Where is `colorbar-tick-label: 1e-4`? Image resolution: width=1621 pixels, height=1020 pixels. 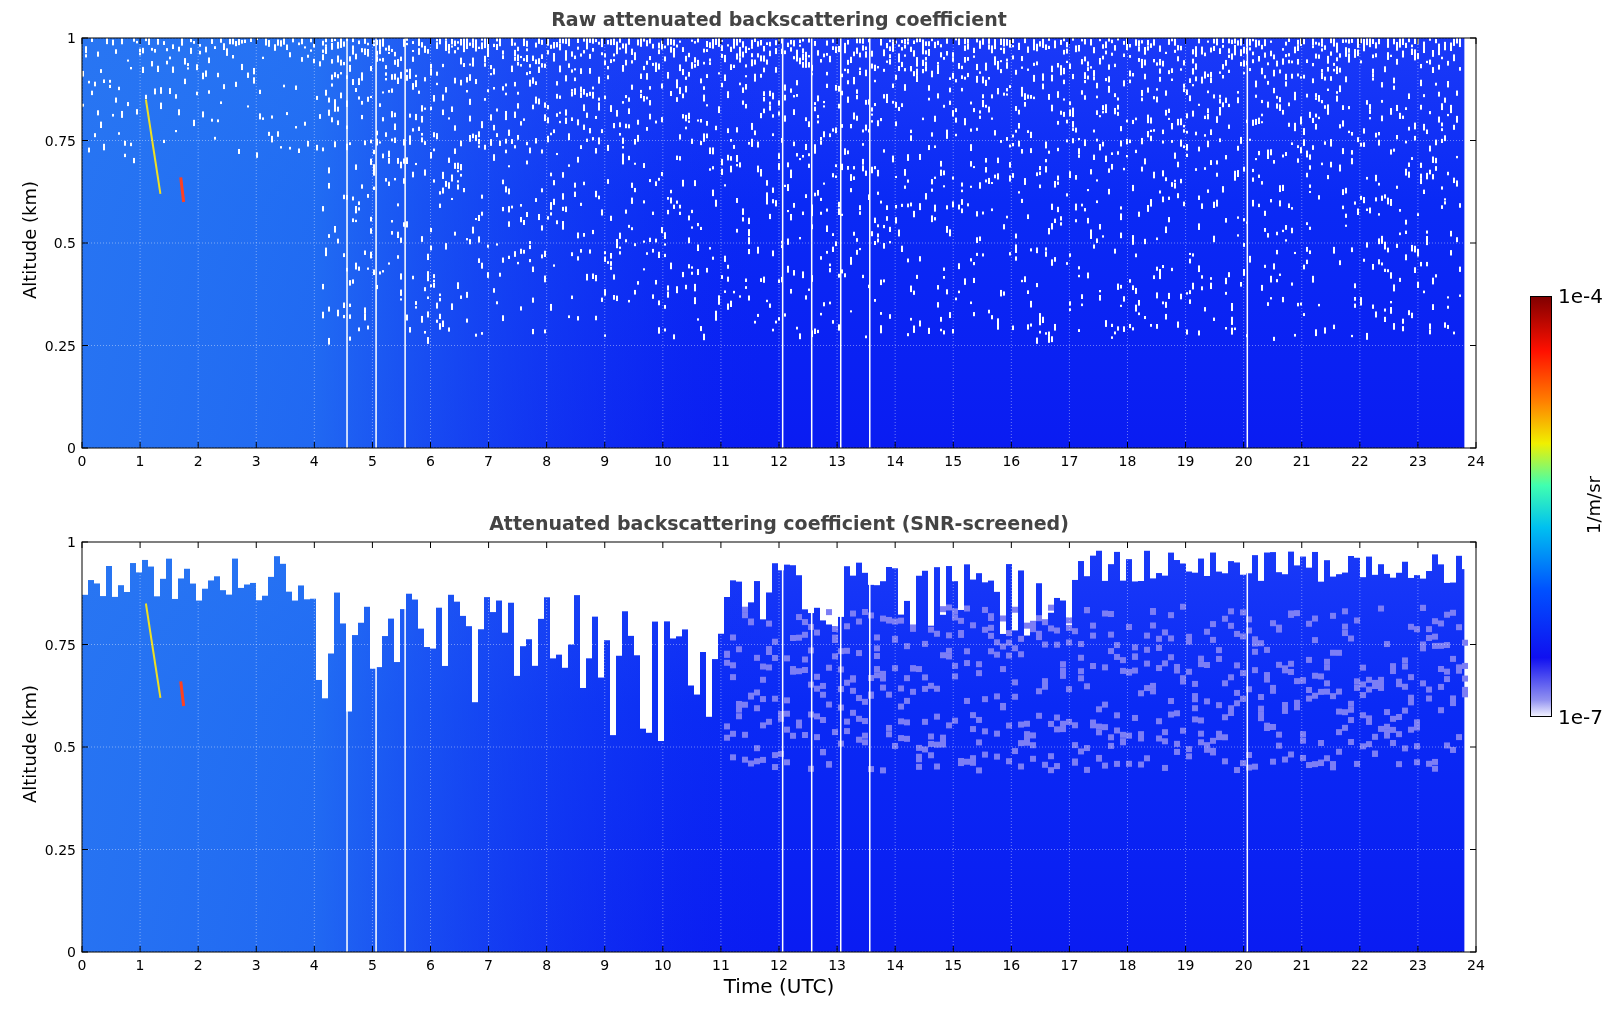
colorbar-tick-label: 1e-4 is located at coordinates (1580, 296).